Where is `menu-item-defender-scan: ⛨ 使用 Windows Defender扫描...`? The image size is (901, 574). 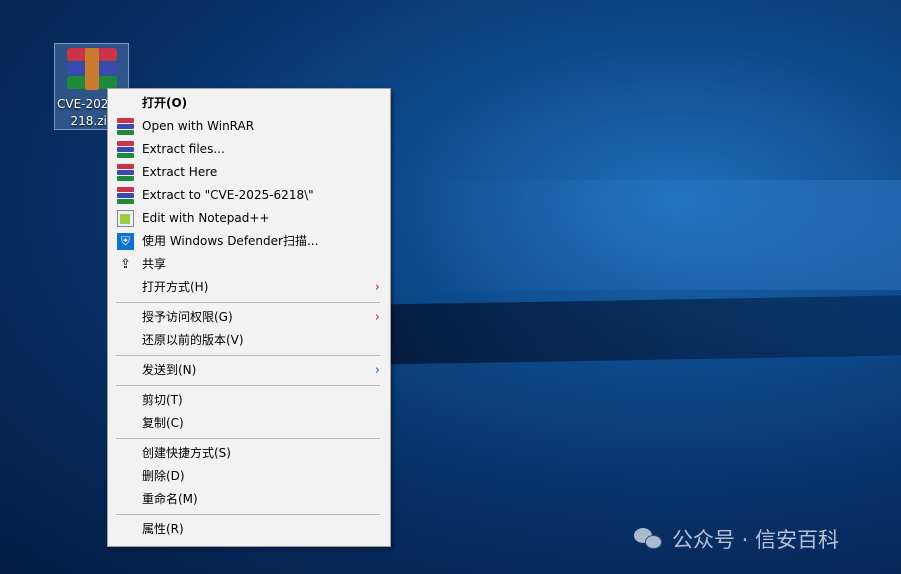 menu-item-defender-scan: ⛨ 使用 Windows Defender扫描... is located at coordinates (249, 241).